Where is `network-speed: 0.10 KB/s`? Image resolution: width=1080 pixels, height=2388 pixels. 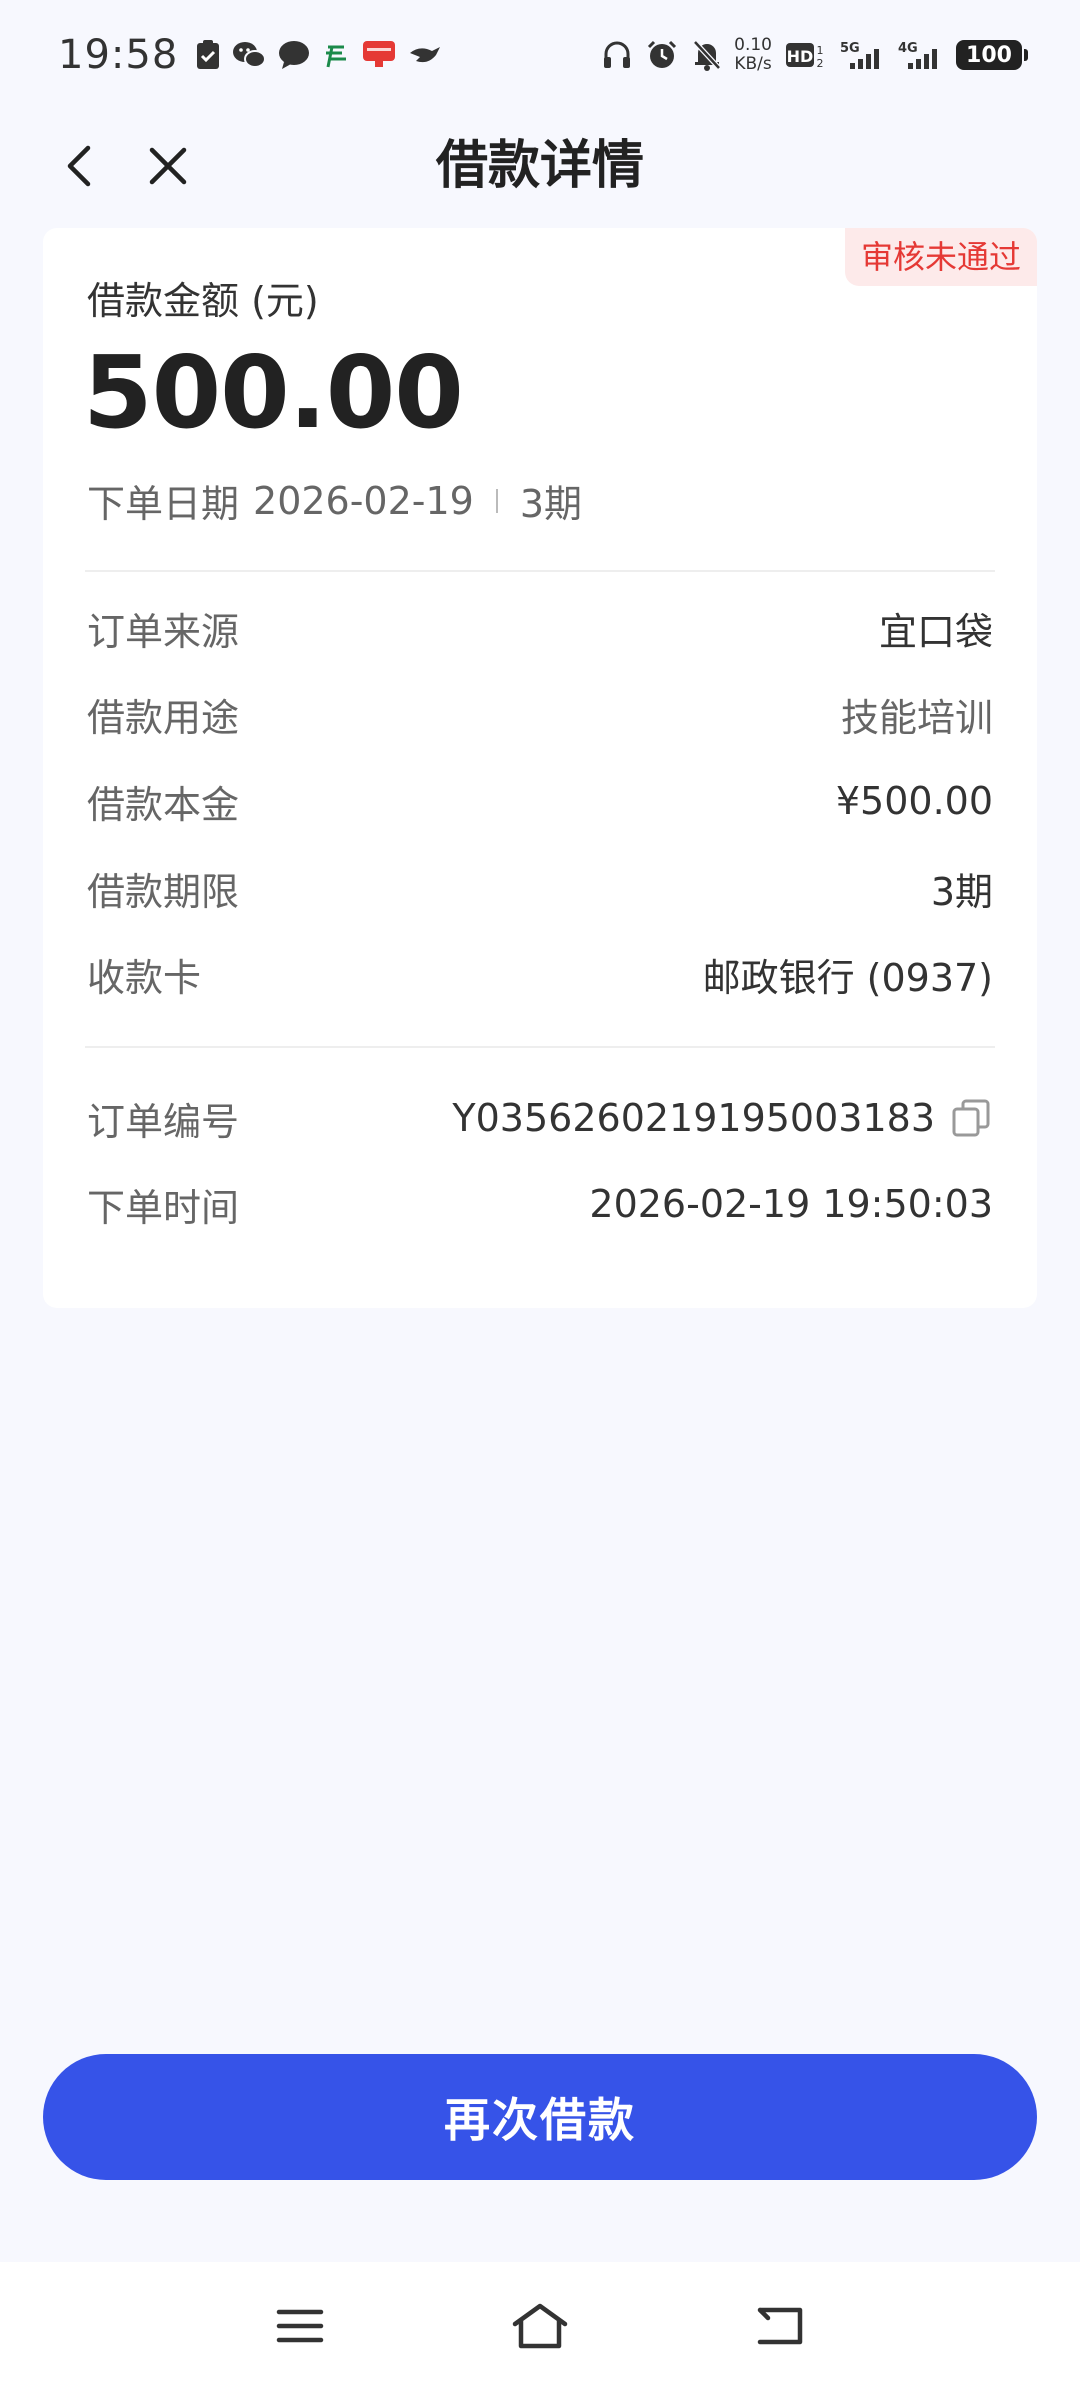 network-speed: 0.10 KB/s is located at coordinates (753, 55).